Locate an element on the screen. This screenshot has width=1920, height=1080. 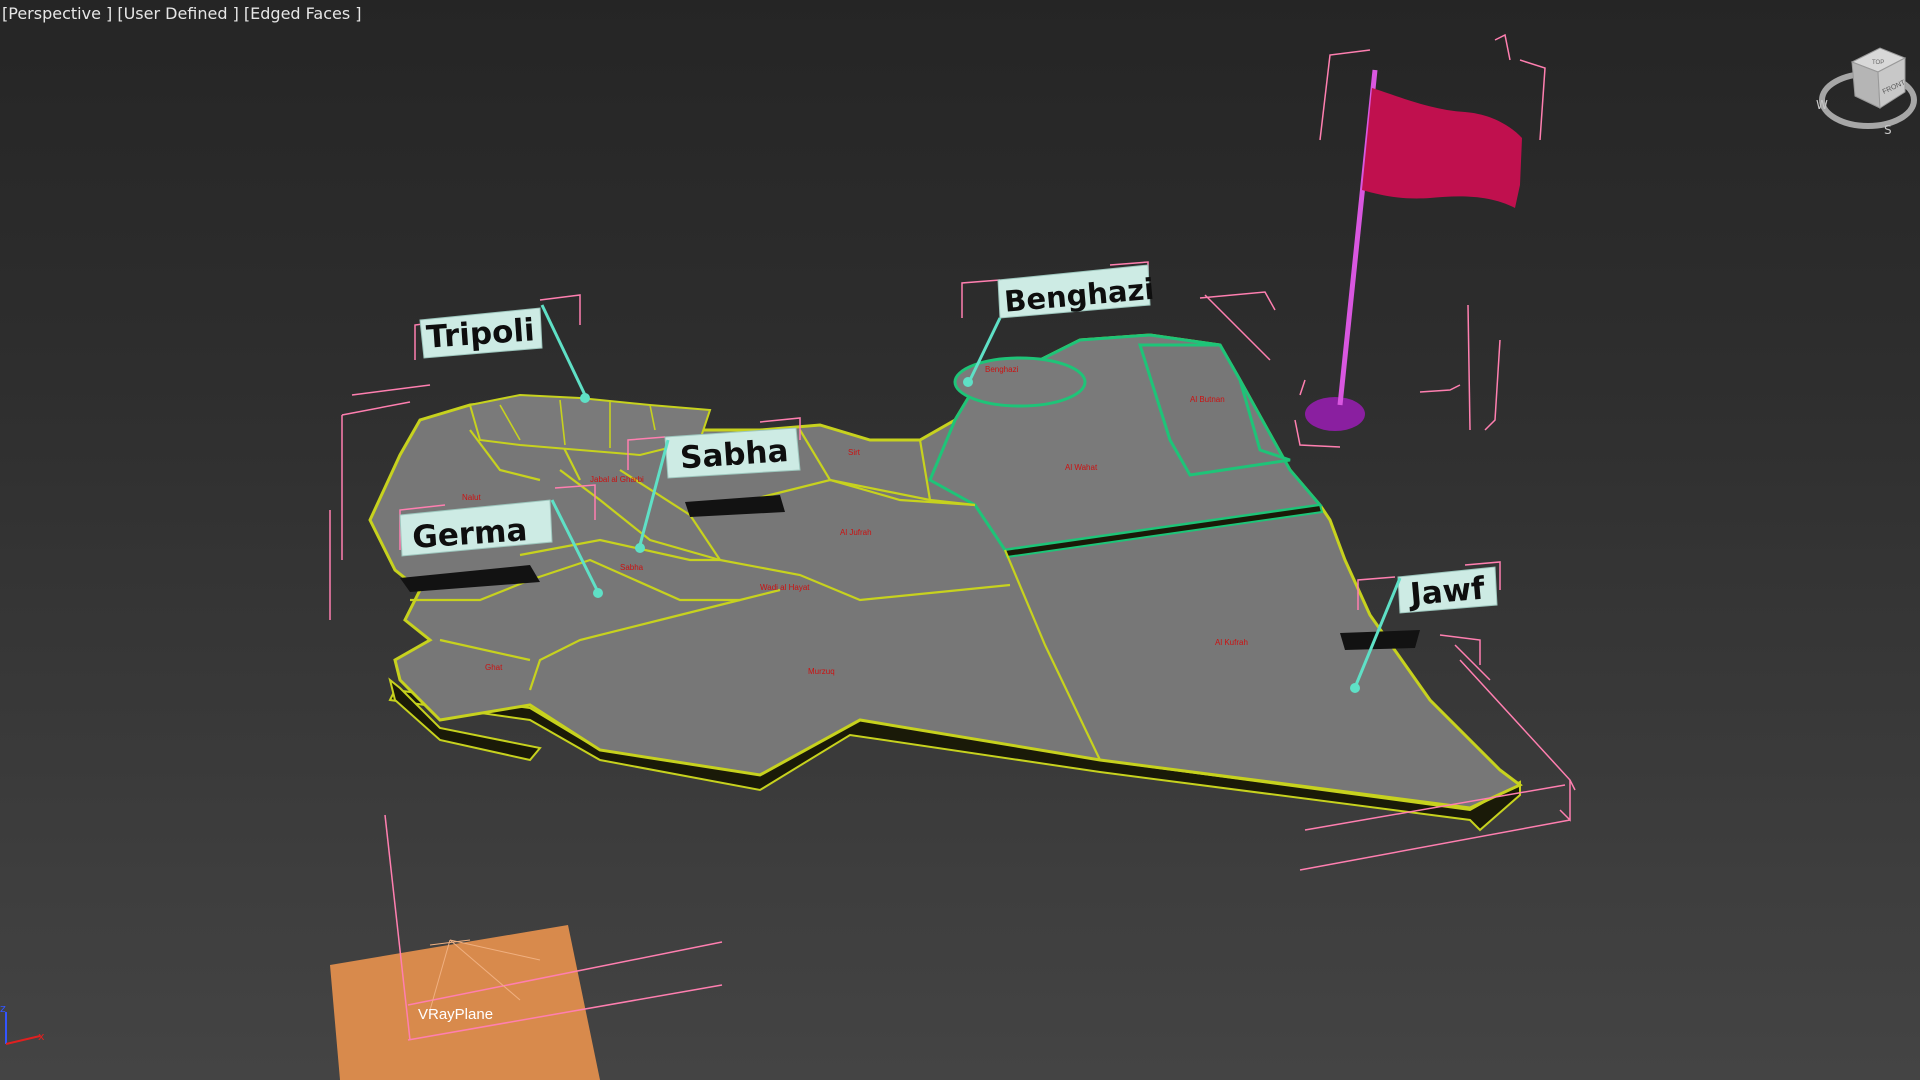
svg-text: Nalut is located at coordinates (471, 497).